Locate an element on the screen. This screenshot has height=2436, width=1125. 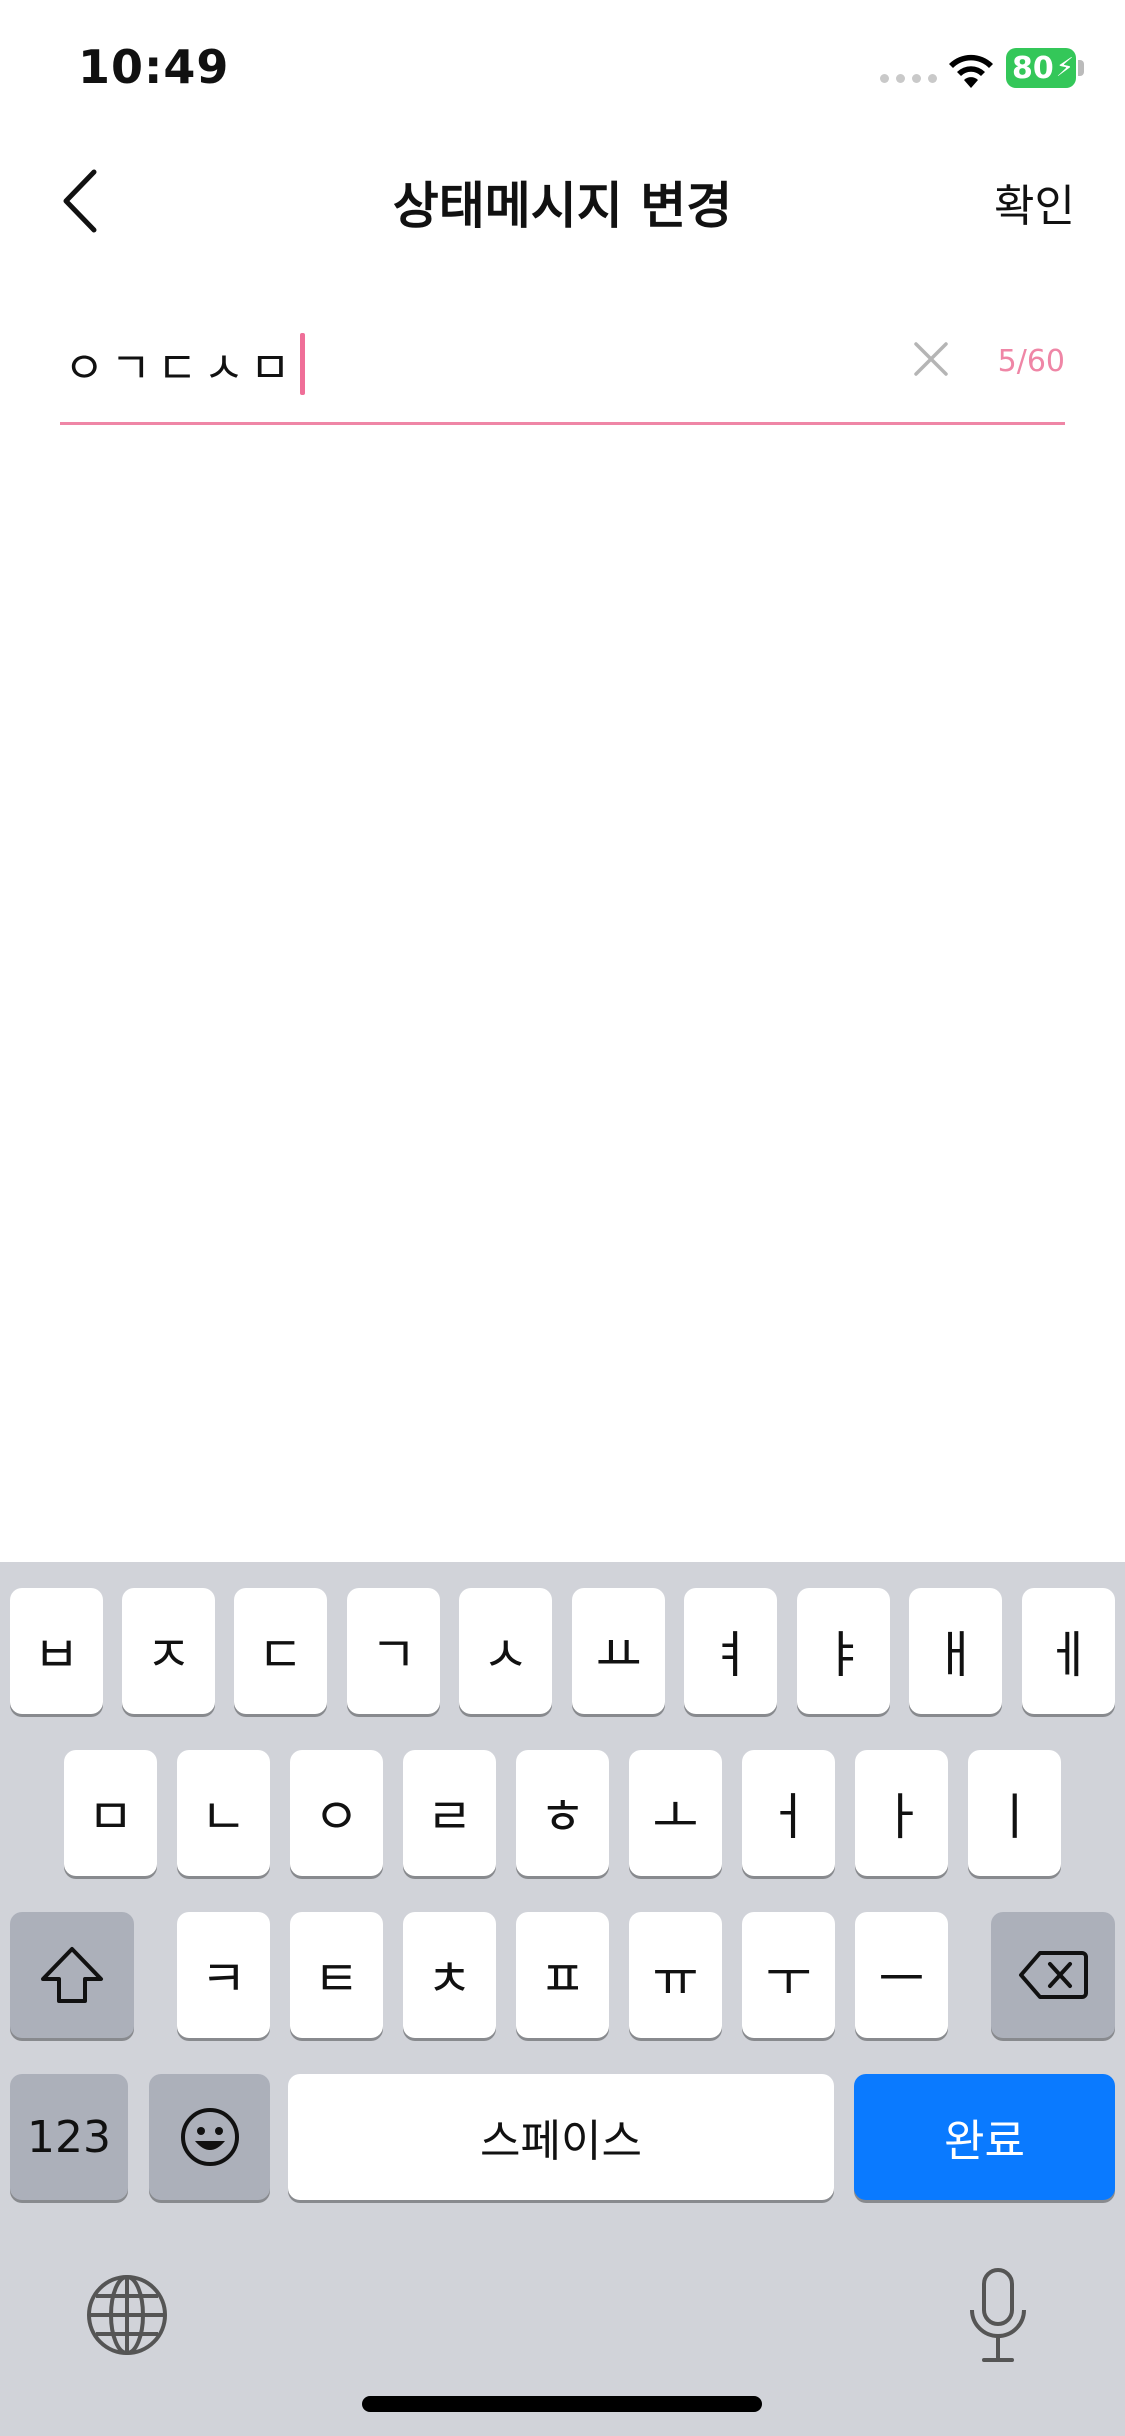
key: ㅡ is located at coordinates (901, 1975).